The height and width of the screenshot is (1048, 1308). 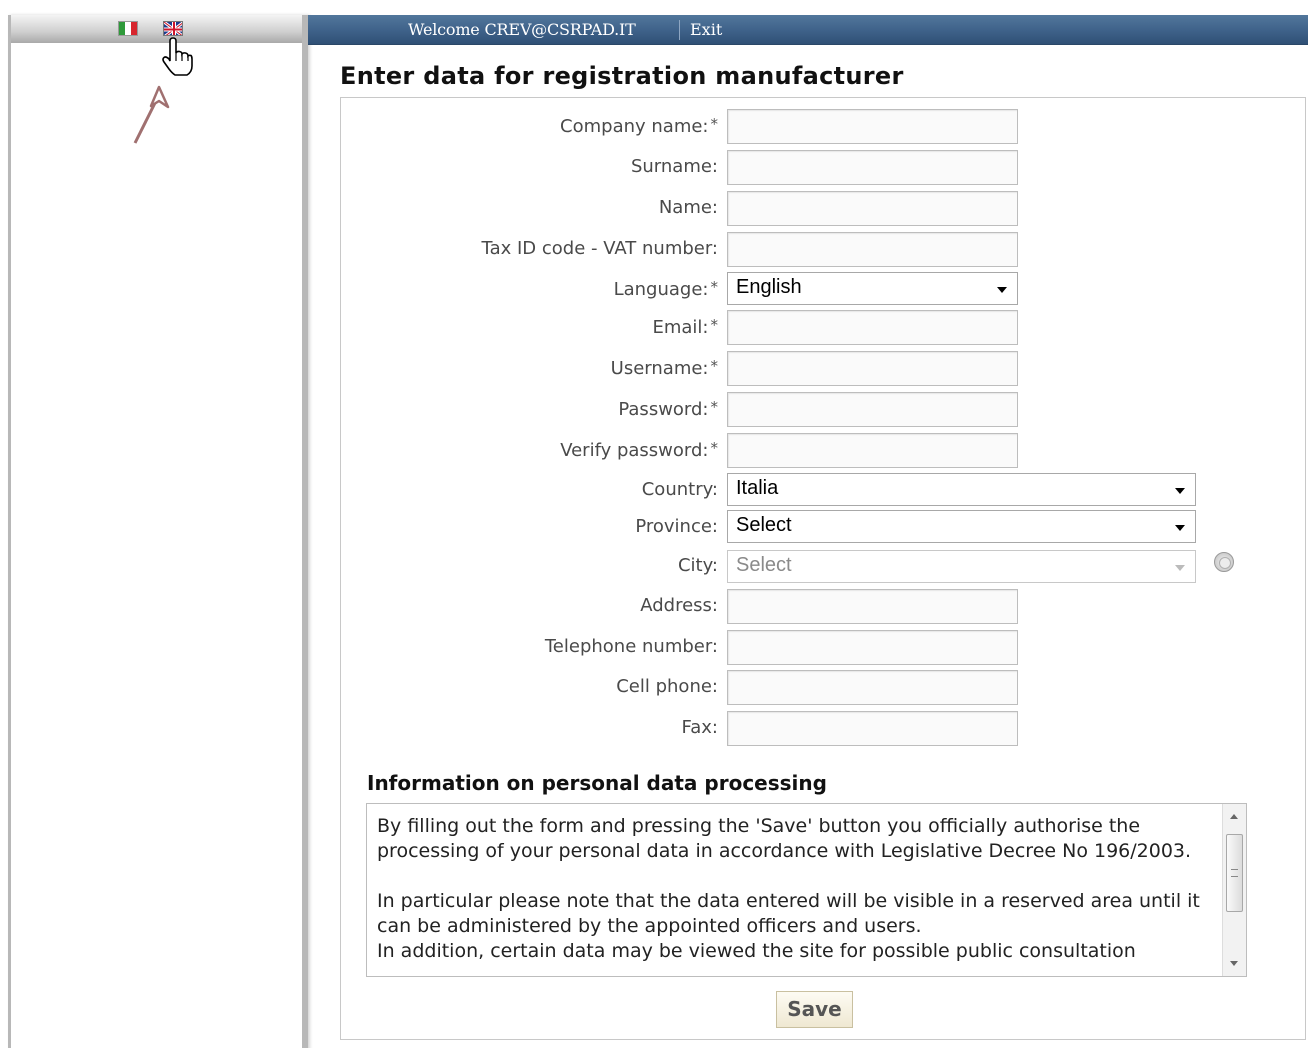 I want to click on scroll-down-icon, so click(x=1234, y=963).